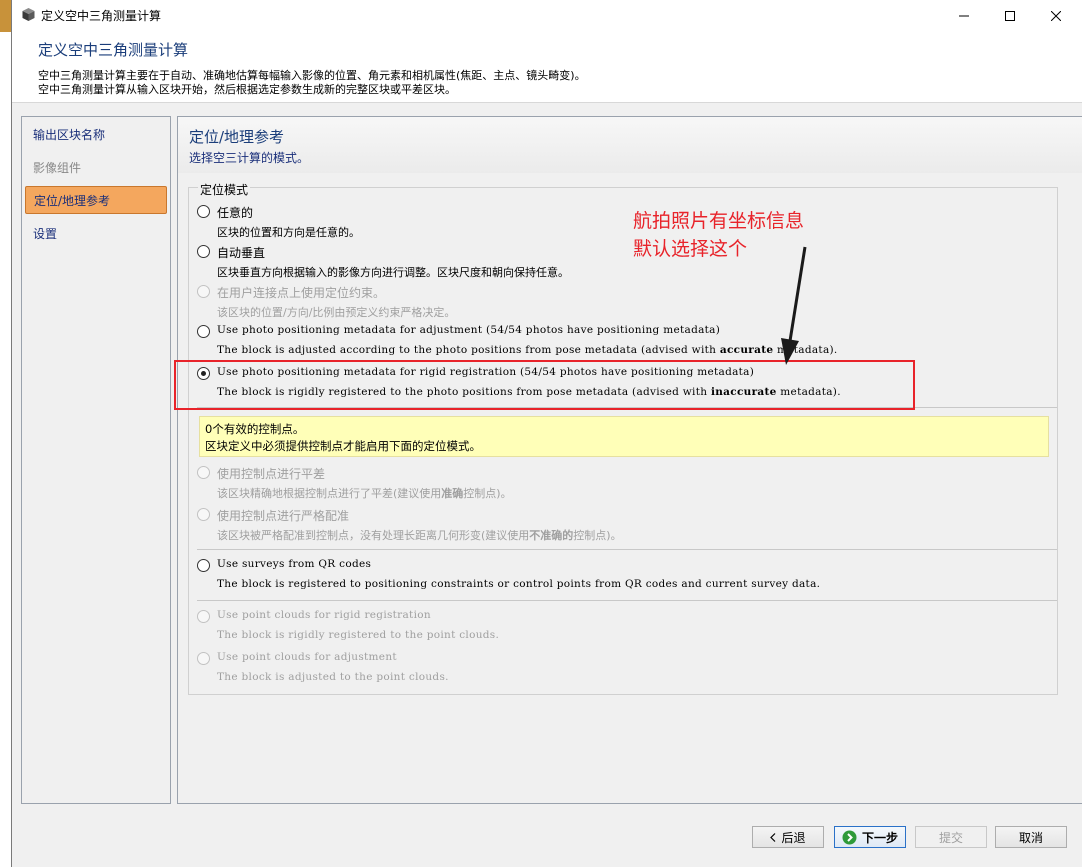 This screenshot has height=867, width=1082. I want to click on cancel-button: 取消, so click(1031, 837).